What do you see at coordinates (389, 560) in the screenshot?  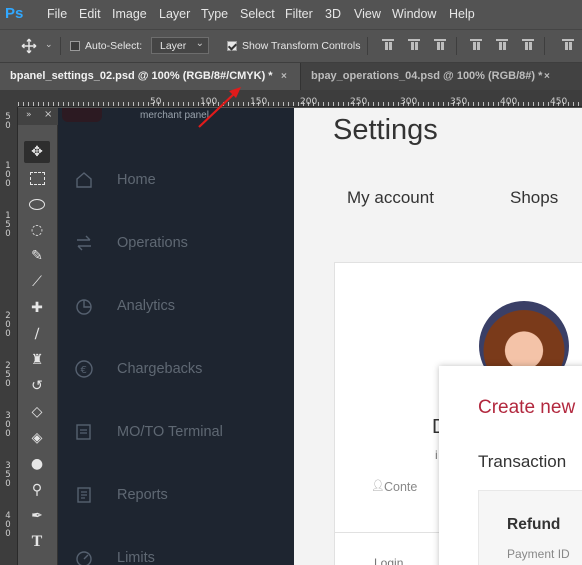 I see `login-label: Login` at bounding box center [389, 560].